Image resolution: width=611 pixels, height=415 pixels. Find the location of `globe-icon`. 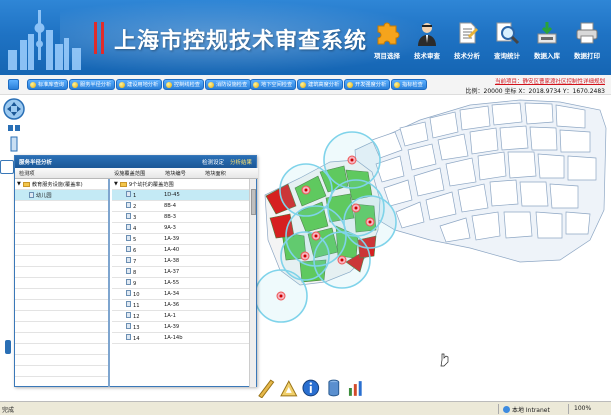

globe-icon is located at coordinates (506, 409).